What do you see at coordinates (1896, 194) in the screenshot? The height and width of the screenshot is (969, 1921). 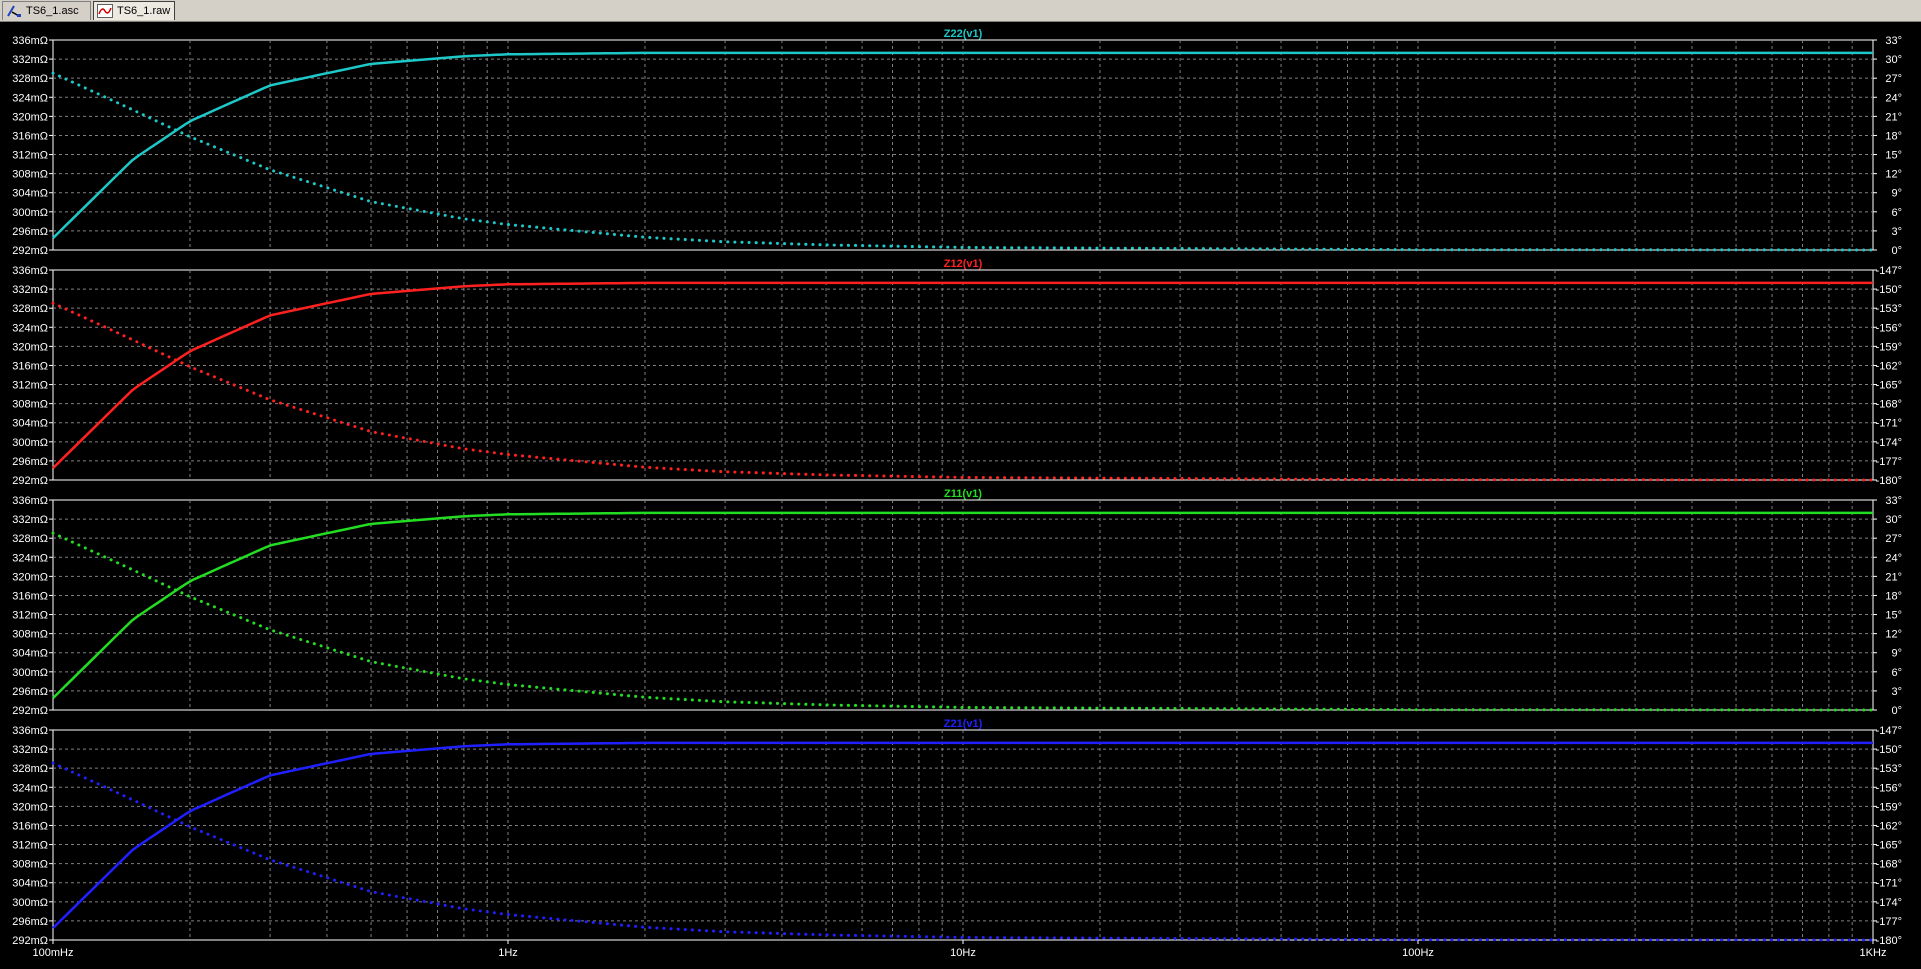 I see `y2-tick-label: 9°` at bounding box center [1896, 194].